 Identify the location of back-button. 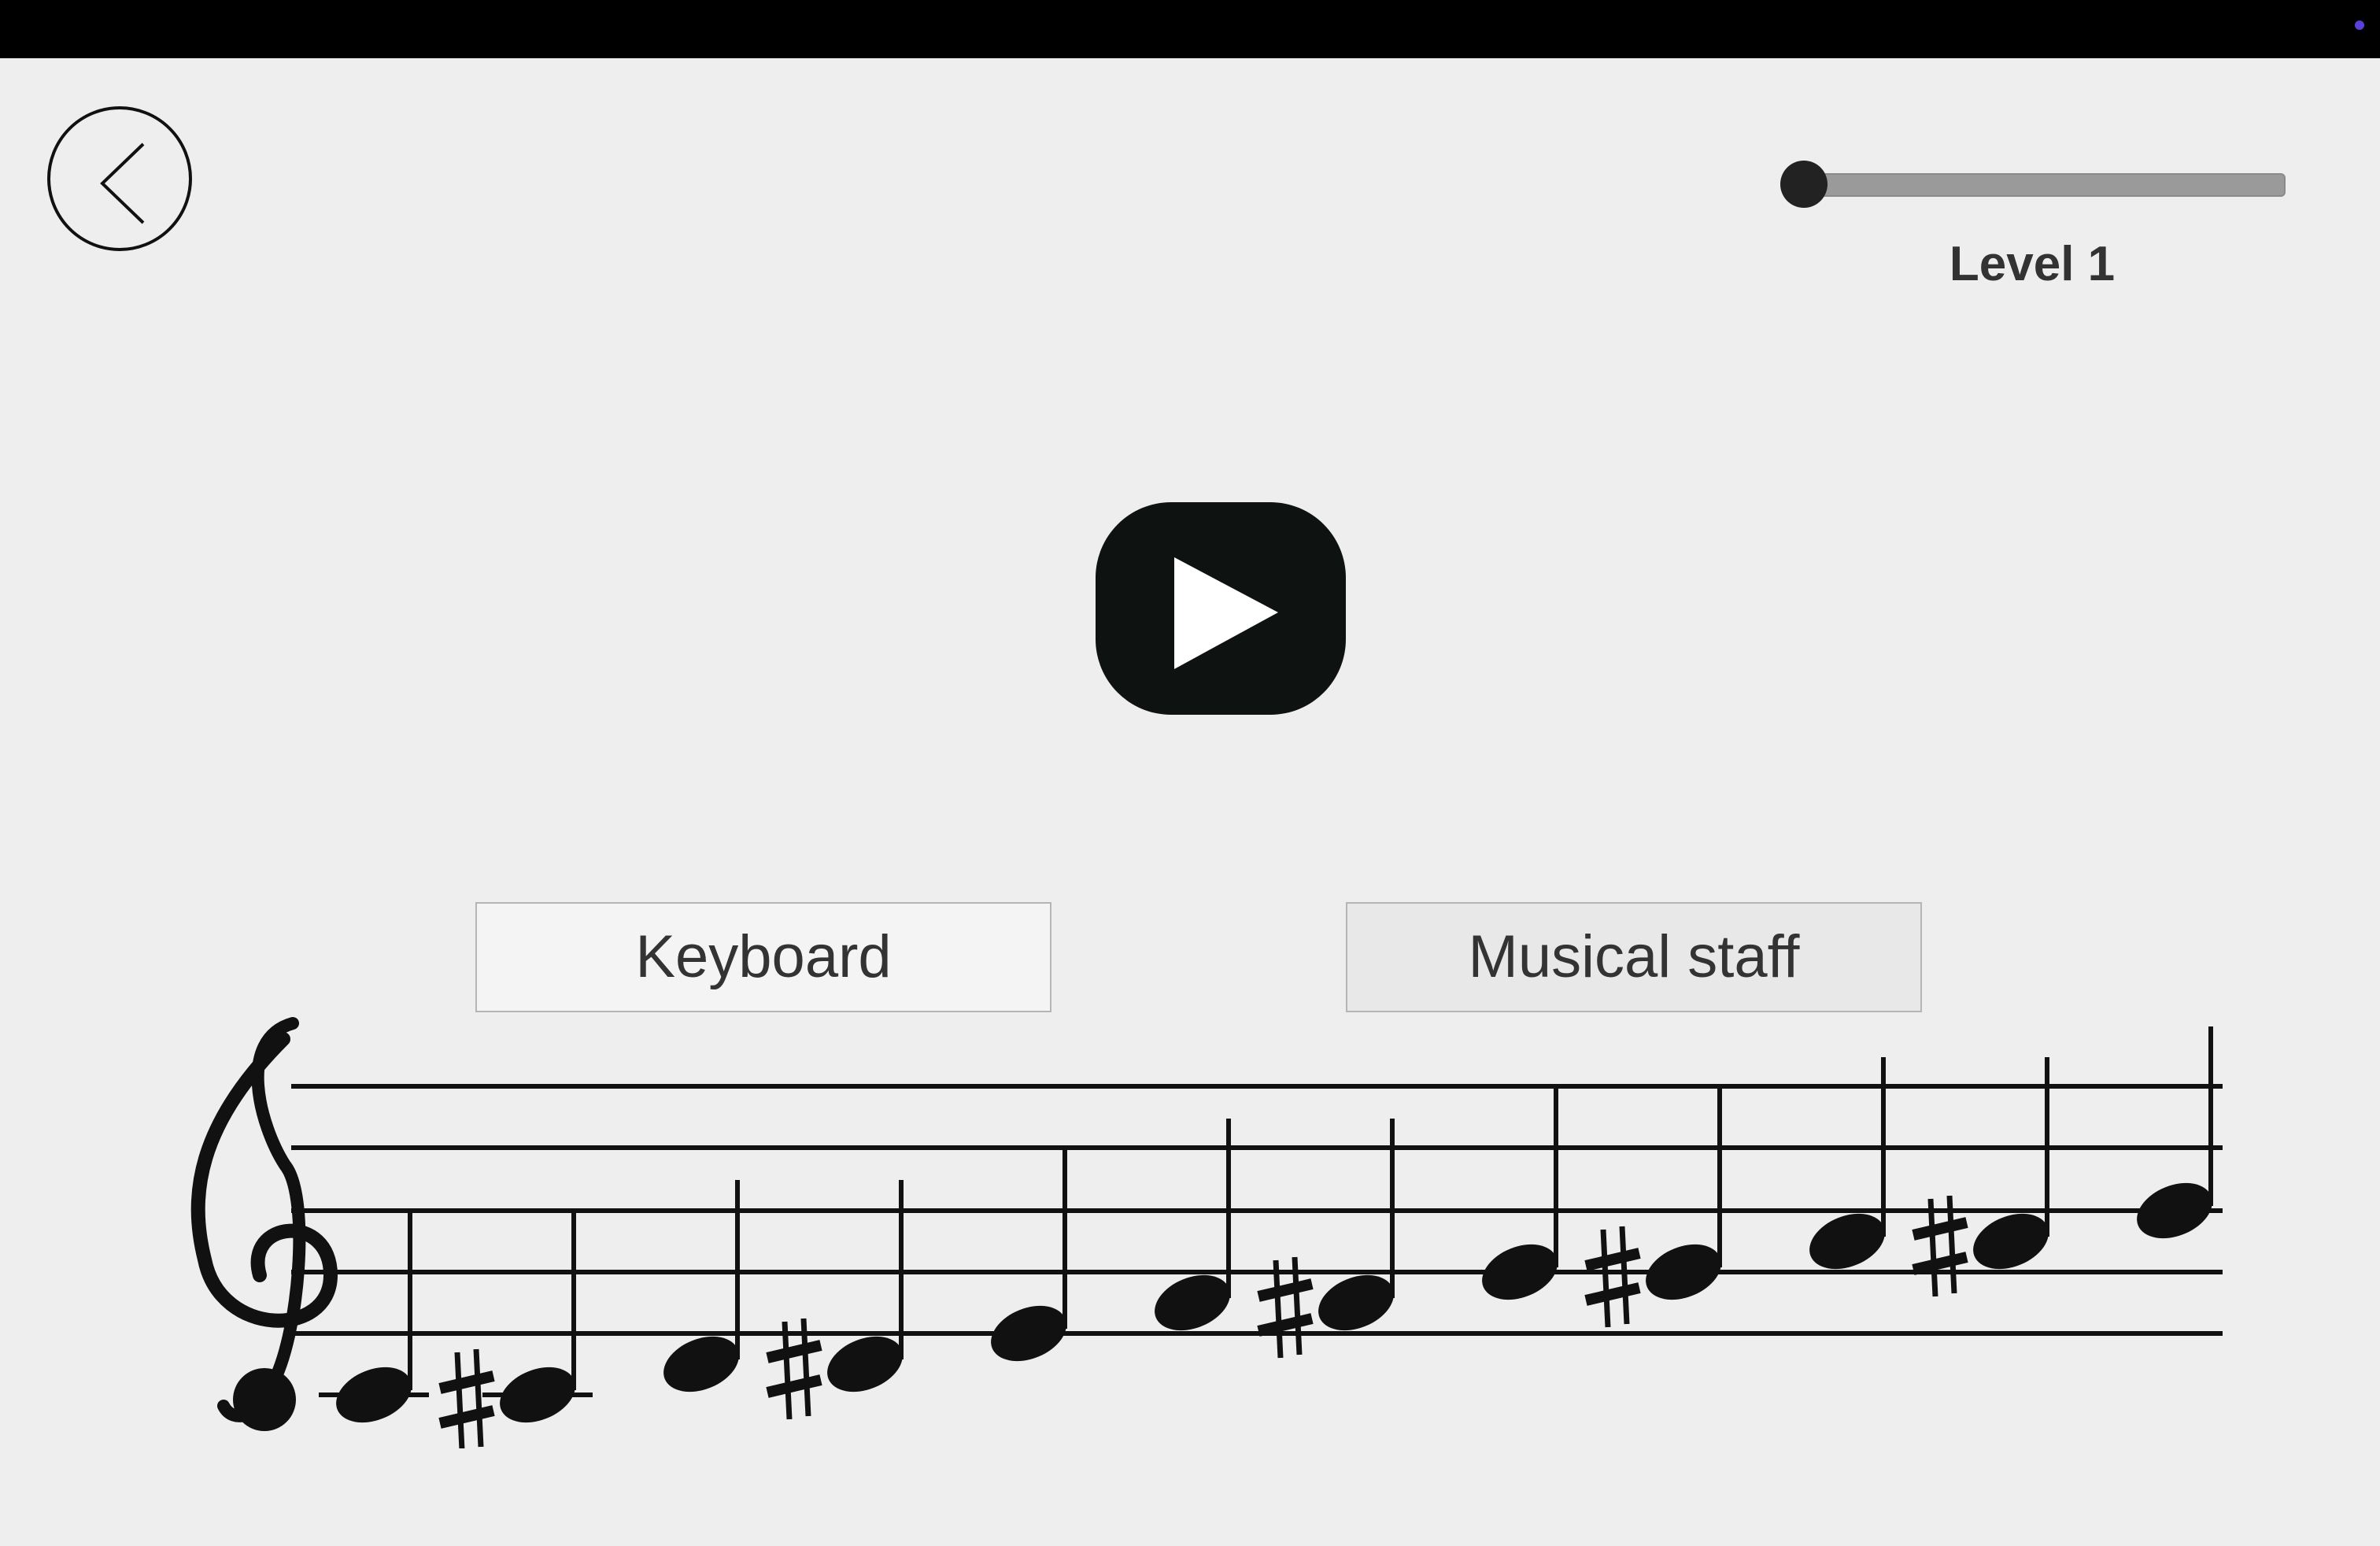
(119, 178).